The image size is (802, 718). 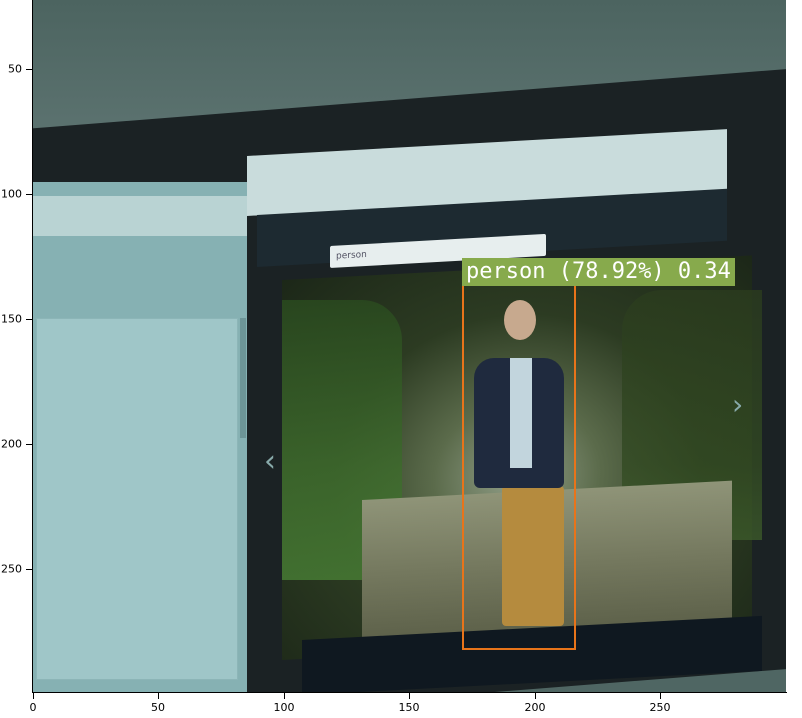 I want to click on chevron-right-icon: ›, so click(x=738, y=404).